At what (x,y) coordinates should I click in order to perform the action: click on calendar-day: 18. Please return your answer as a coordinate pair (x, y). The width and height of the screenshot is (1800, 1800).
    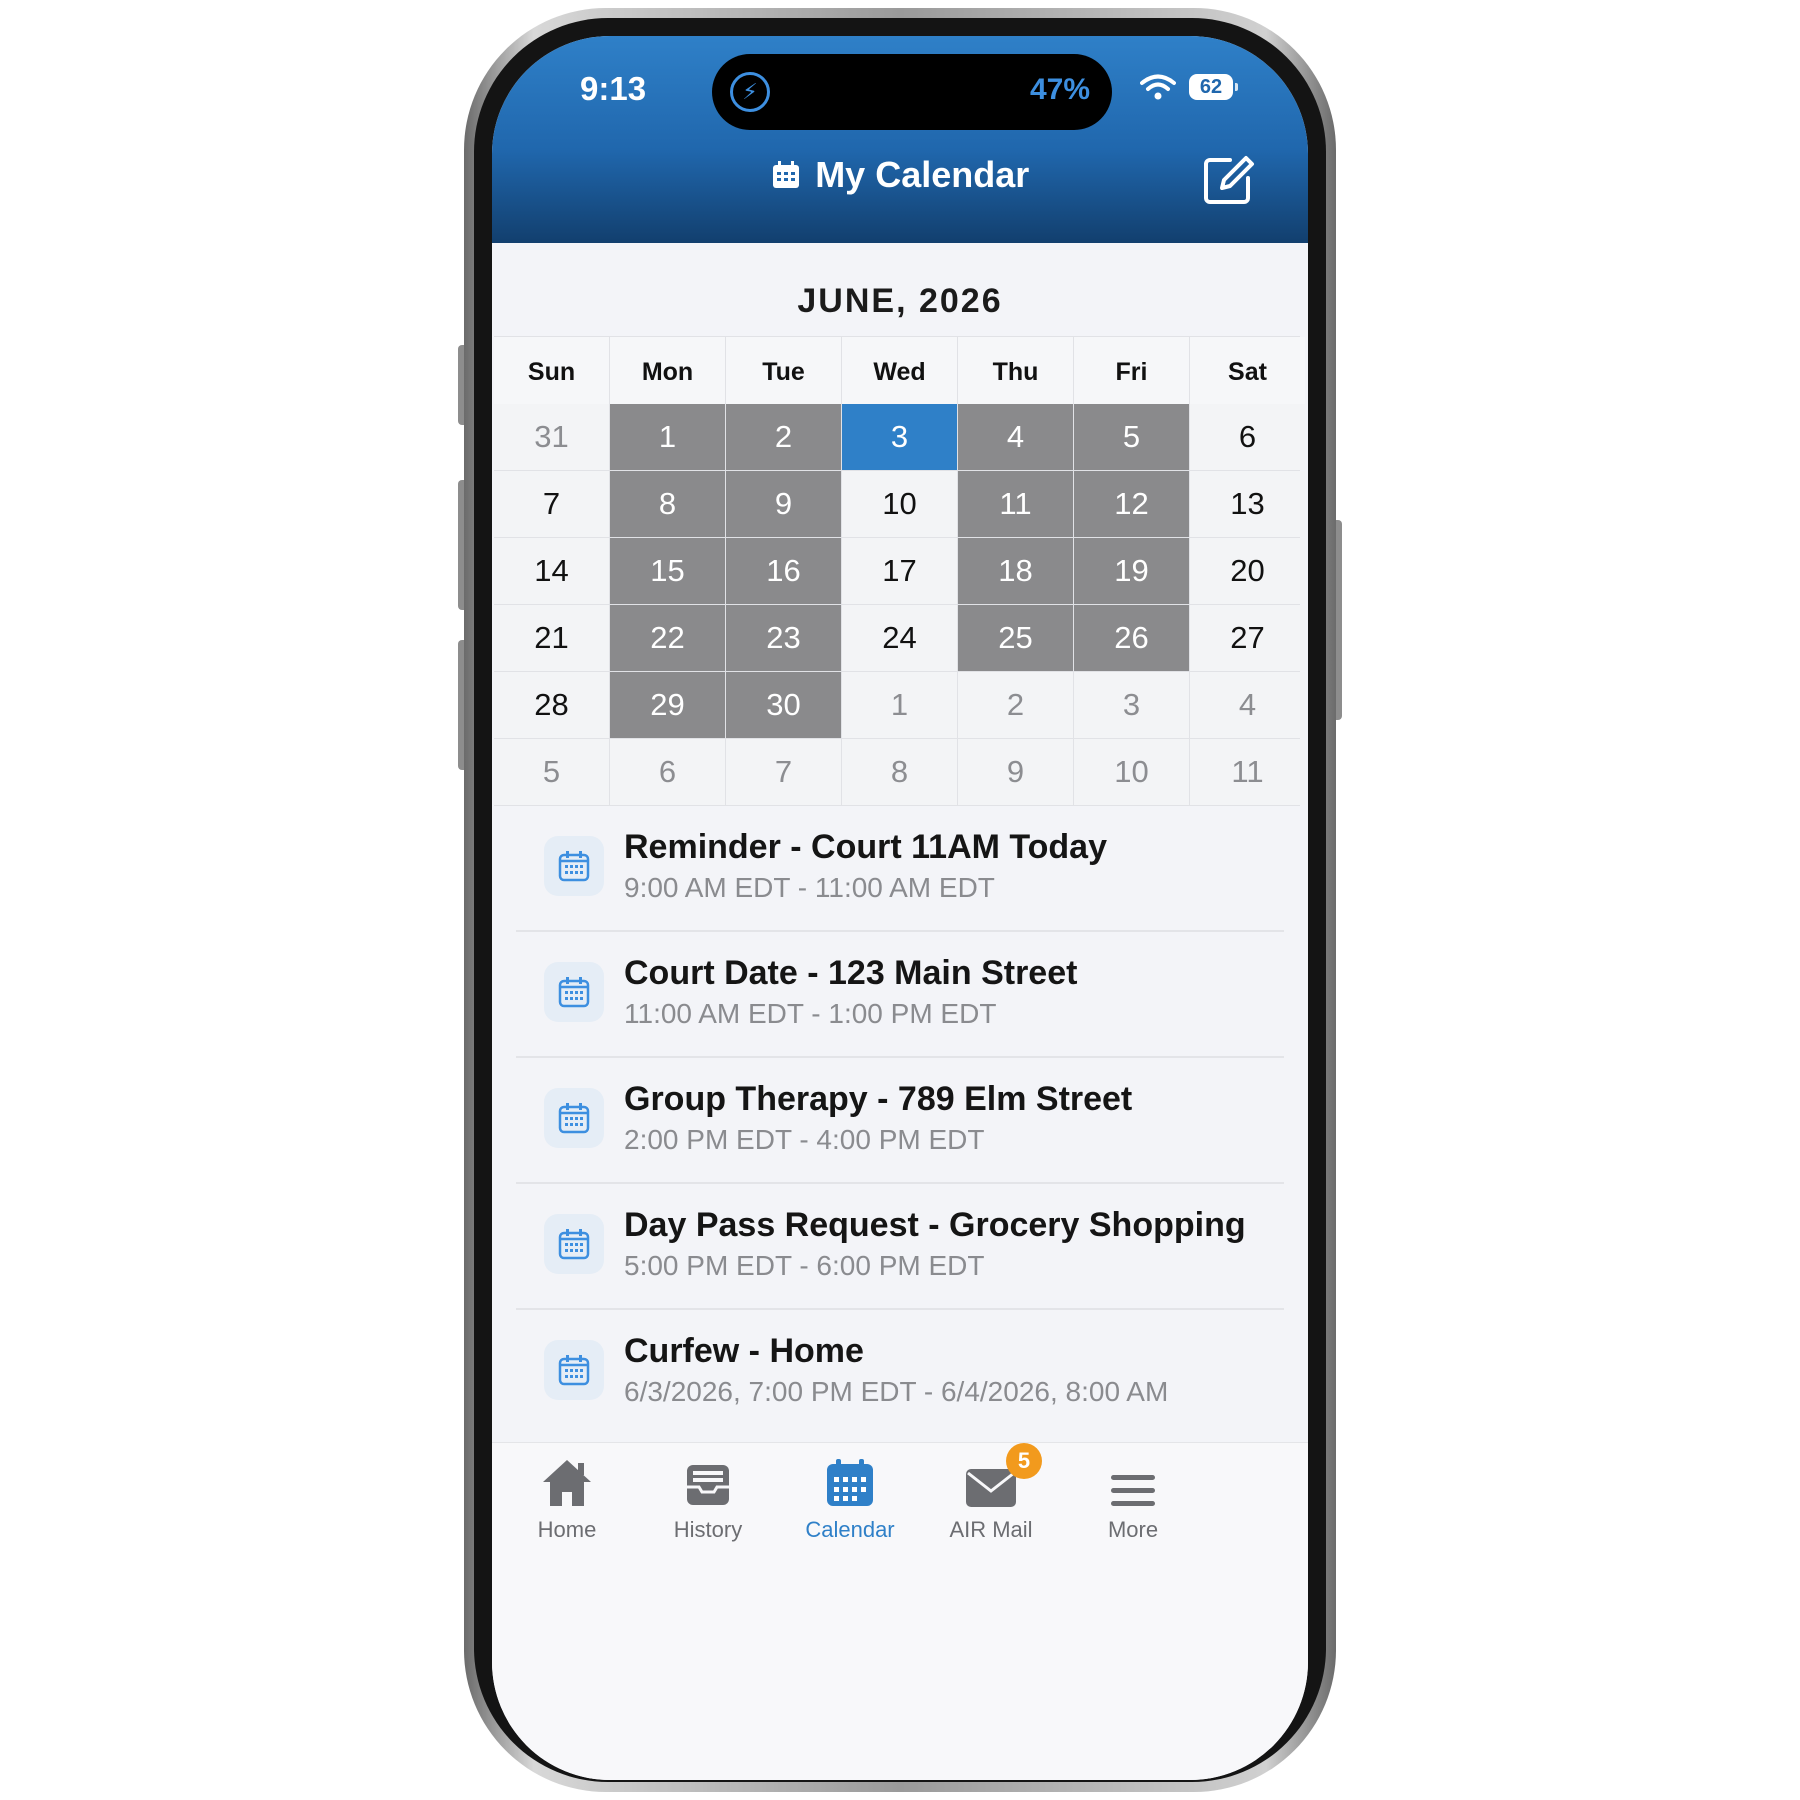
    Looking at the image, I should click on (1015, 571).